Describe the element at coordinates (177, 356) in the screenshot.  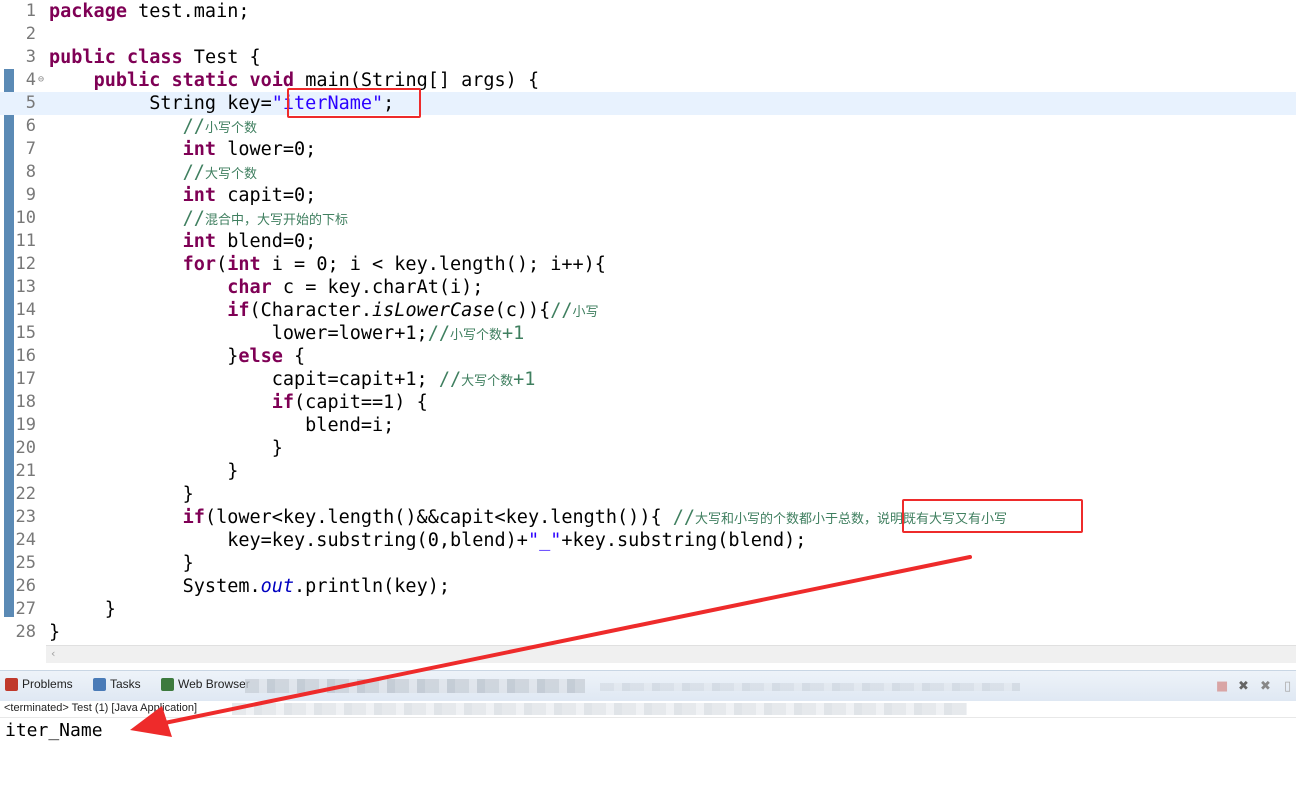
I see `code-text: }else {` at that location.